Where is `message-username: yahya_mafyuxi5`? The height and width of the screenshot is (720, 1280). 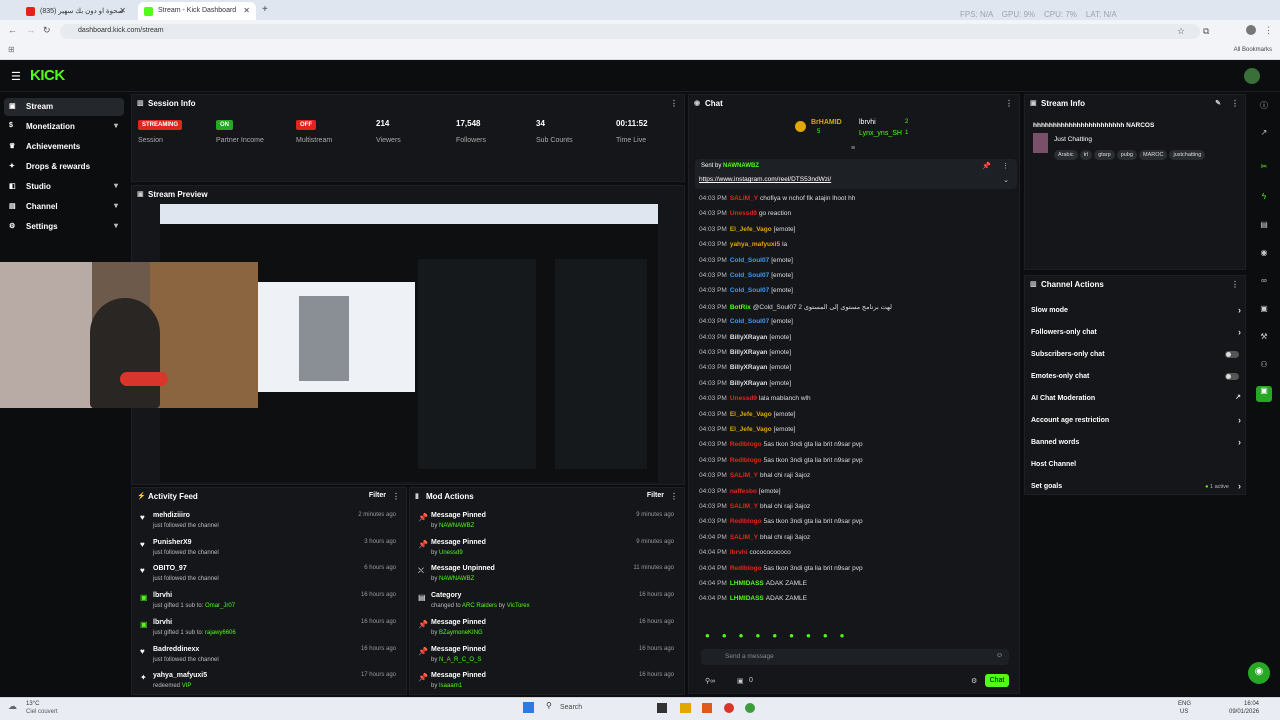 message-username: yahya_mafyuxi5 is located at coordinates (755, 244).